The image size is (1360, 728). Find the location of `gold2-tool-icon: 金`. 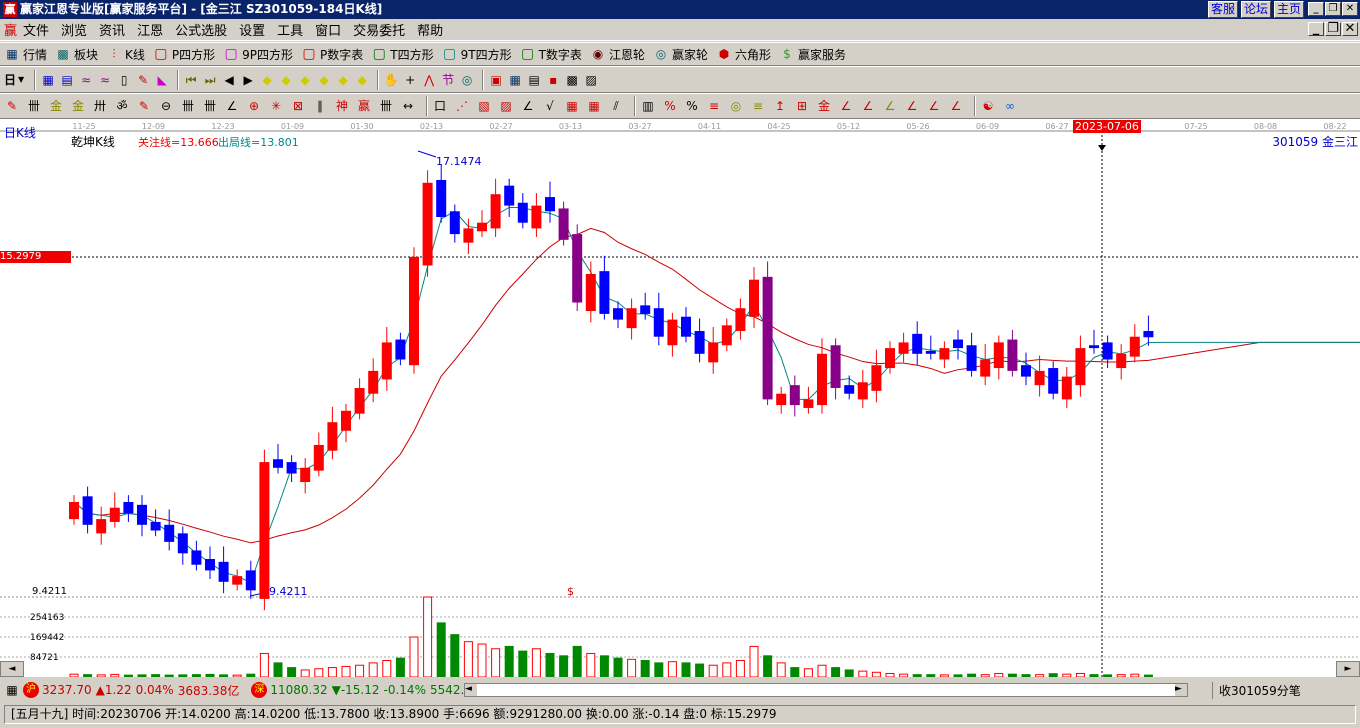

gold2-tool-icon: 金 is located at coordinates (78, 106).